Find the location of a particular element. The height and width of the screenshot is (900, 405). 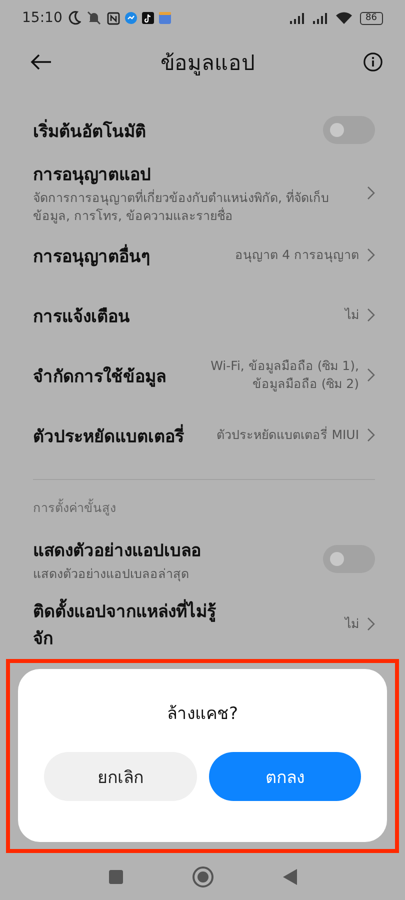

setting-title: จำกัดการใช้ข้อมูล is located at coordinates (100, 376).